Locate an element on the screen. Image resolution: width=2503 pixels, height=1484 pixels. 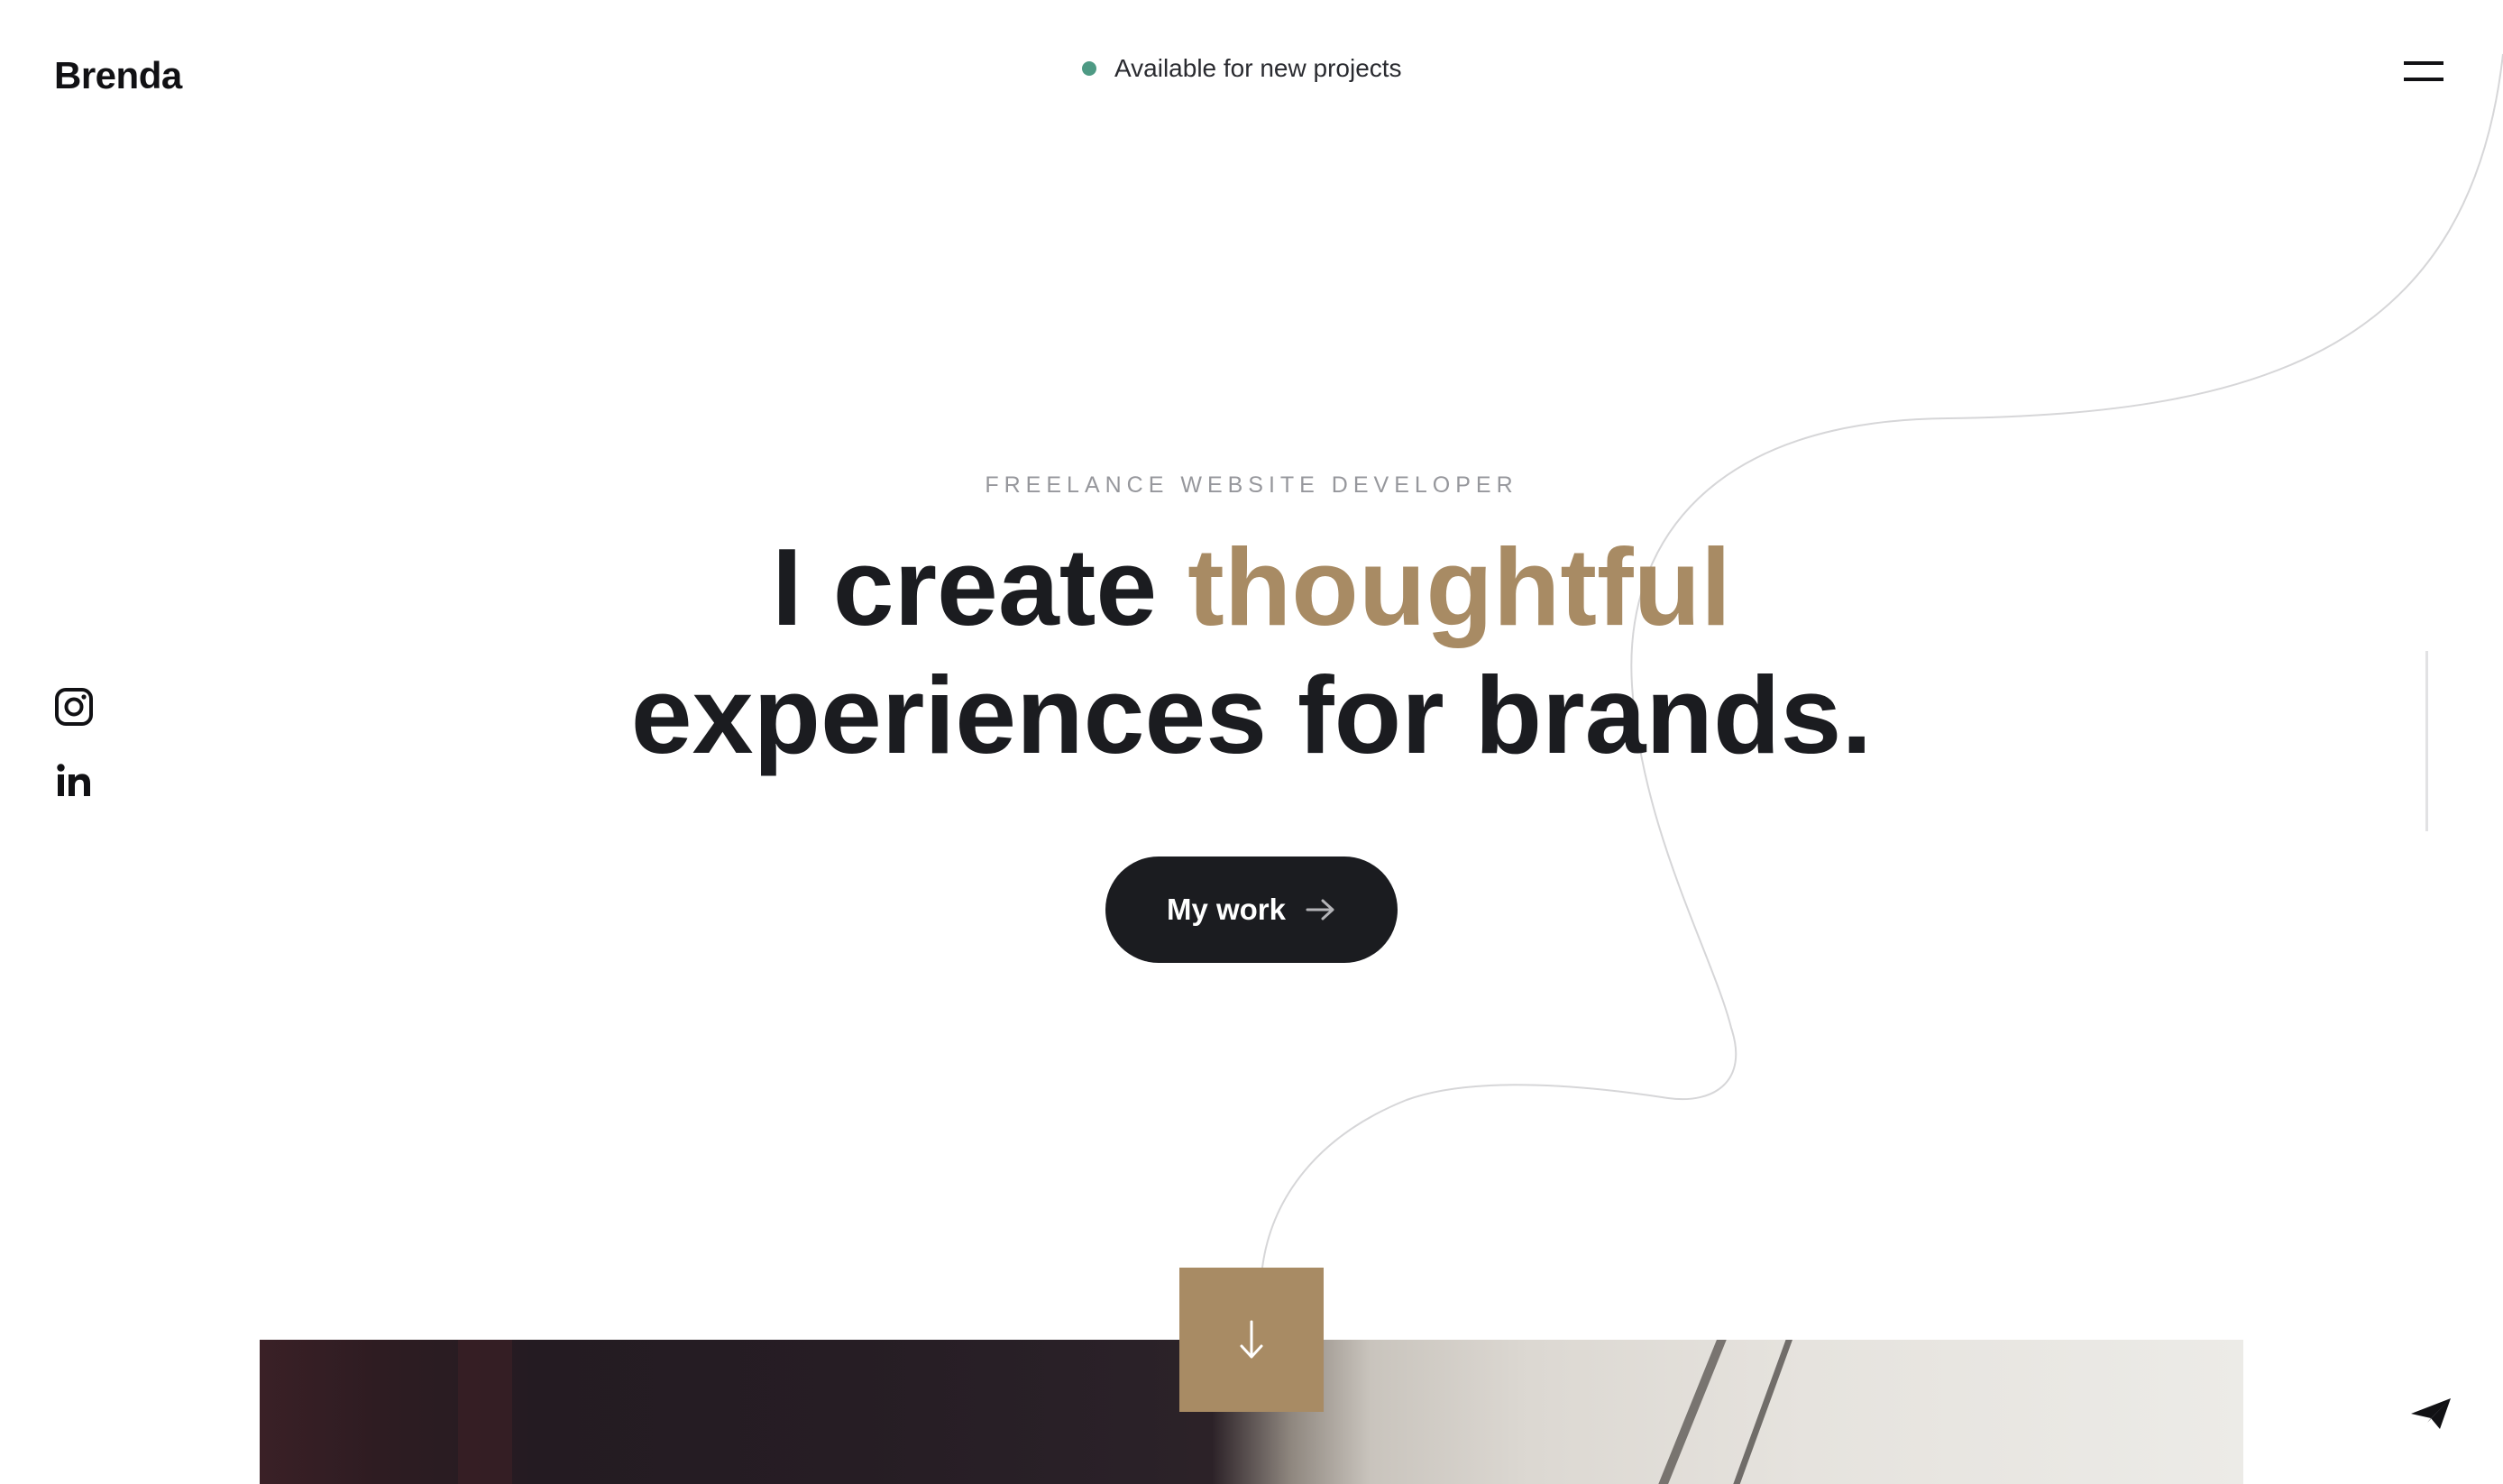
my-work-button: My work is located at coordinates (1251, 910).